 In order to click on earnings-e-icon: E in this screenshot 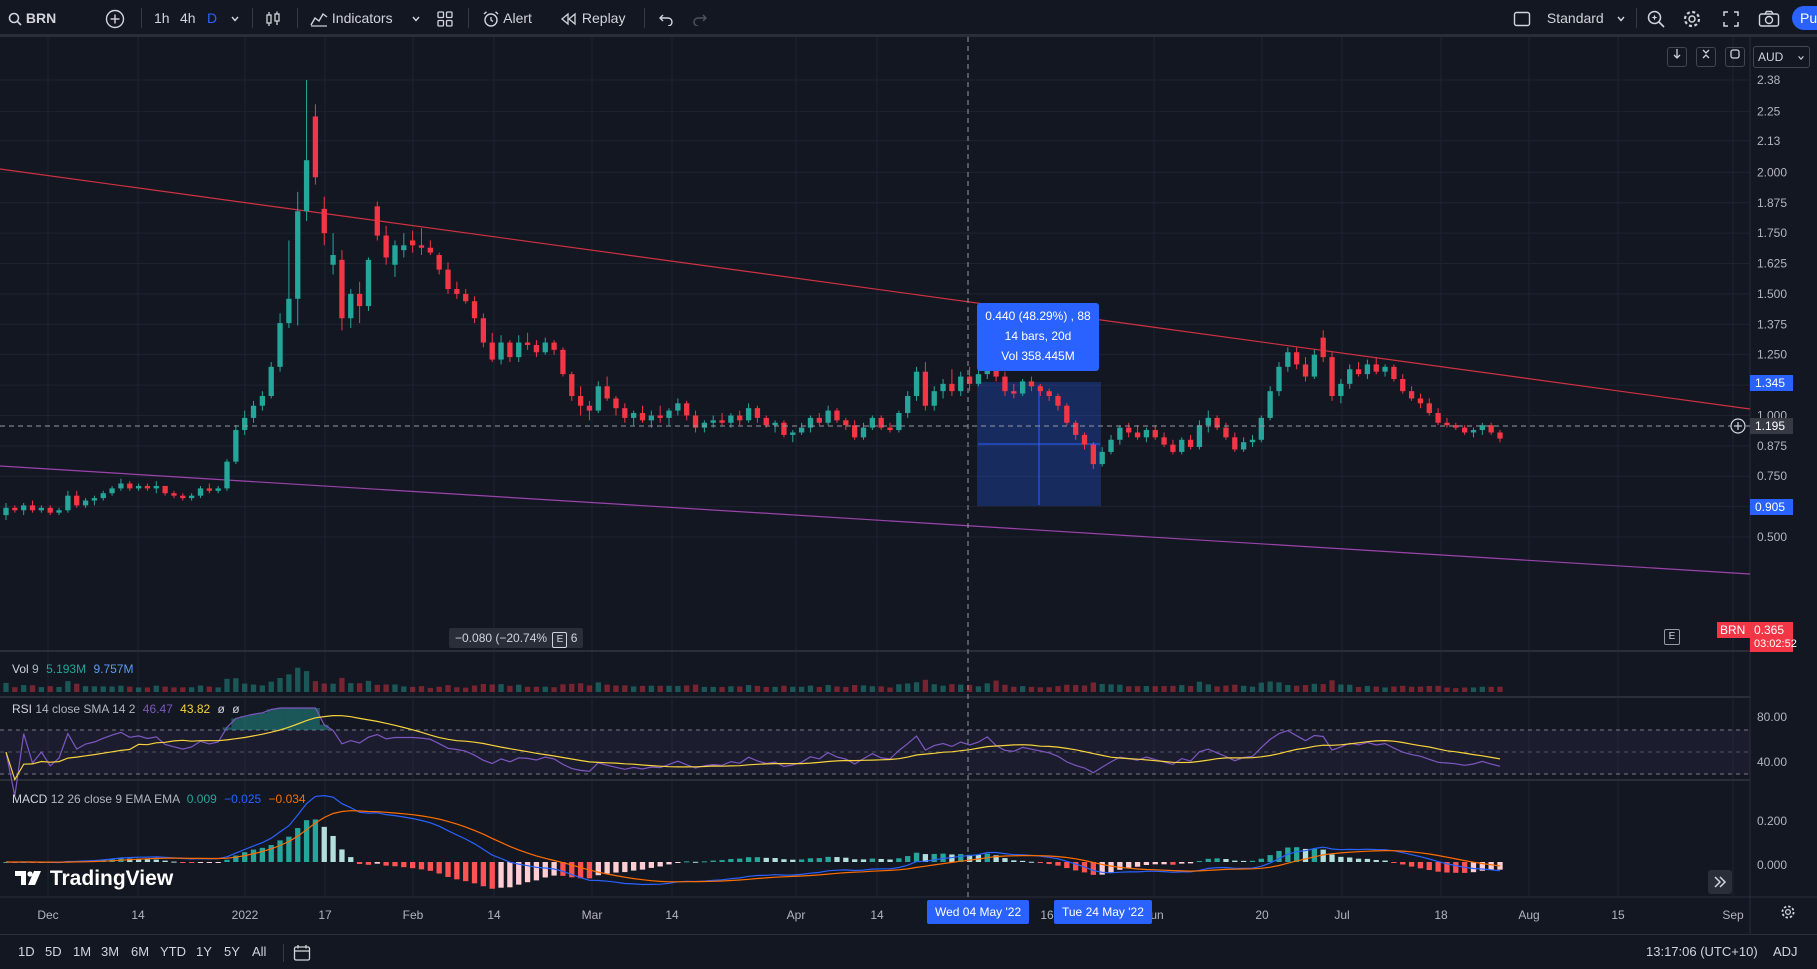, I will do `click(560, 640)`.